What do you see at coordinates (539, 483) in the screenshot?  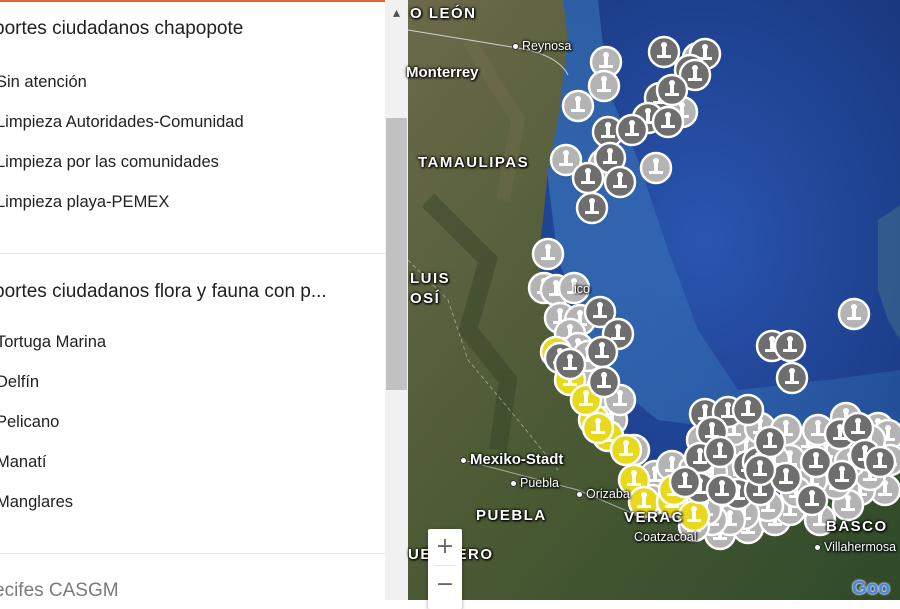 I see `map-label-puebla-city-text: Puebla` at bounding box center [539, 483].